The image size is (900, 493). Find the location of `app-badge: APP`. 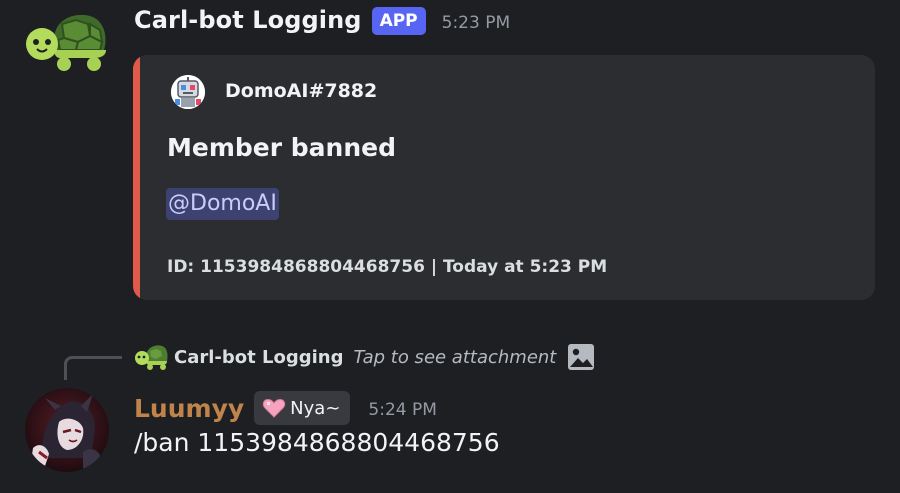

app-badge: APP is located at coordinates (398, 21).